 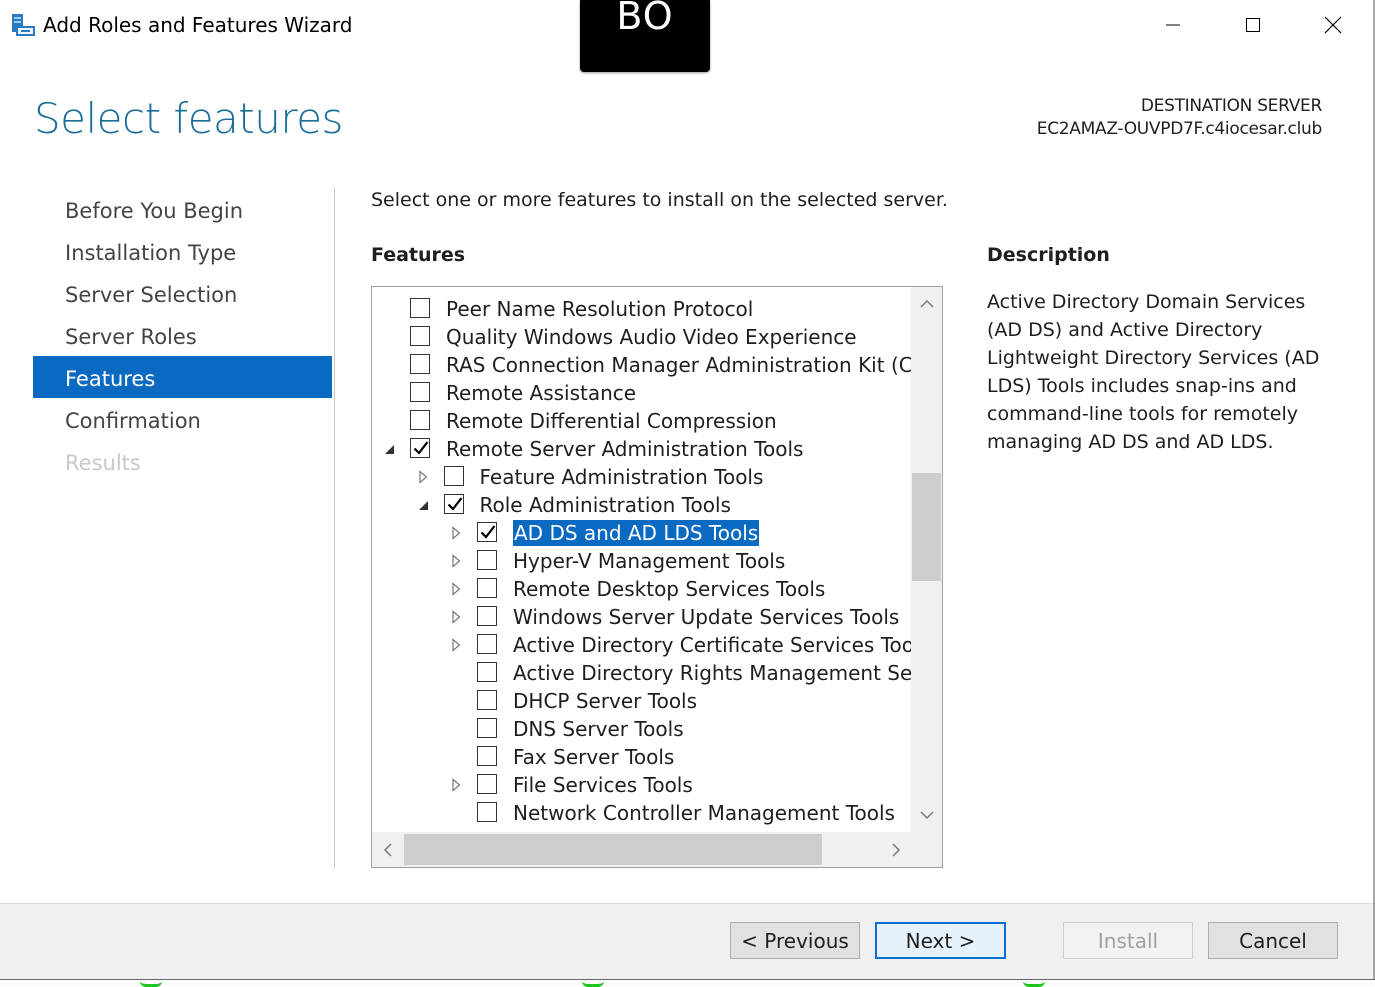 I want to click on vertical-scrollbar, so click(x=926, y=559).